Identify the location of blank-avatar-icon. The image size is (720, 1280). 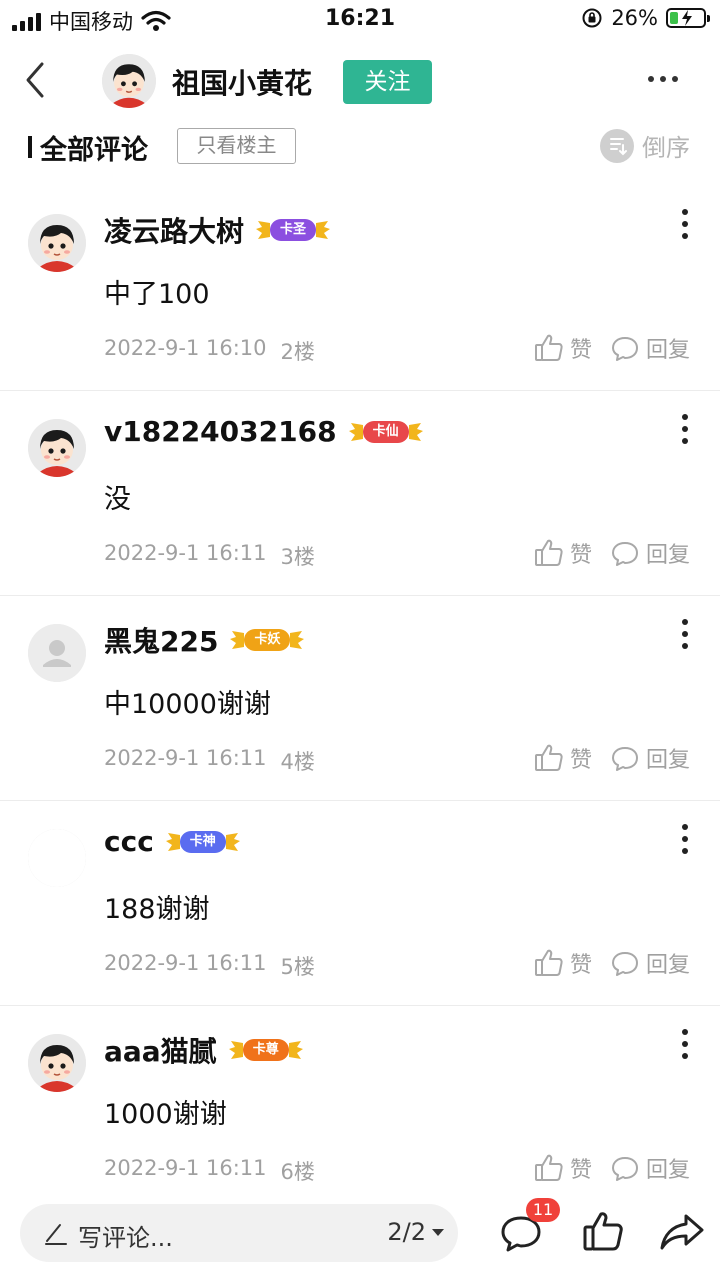
(57, 858).